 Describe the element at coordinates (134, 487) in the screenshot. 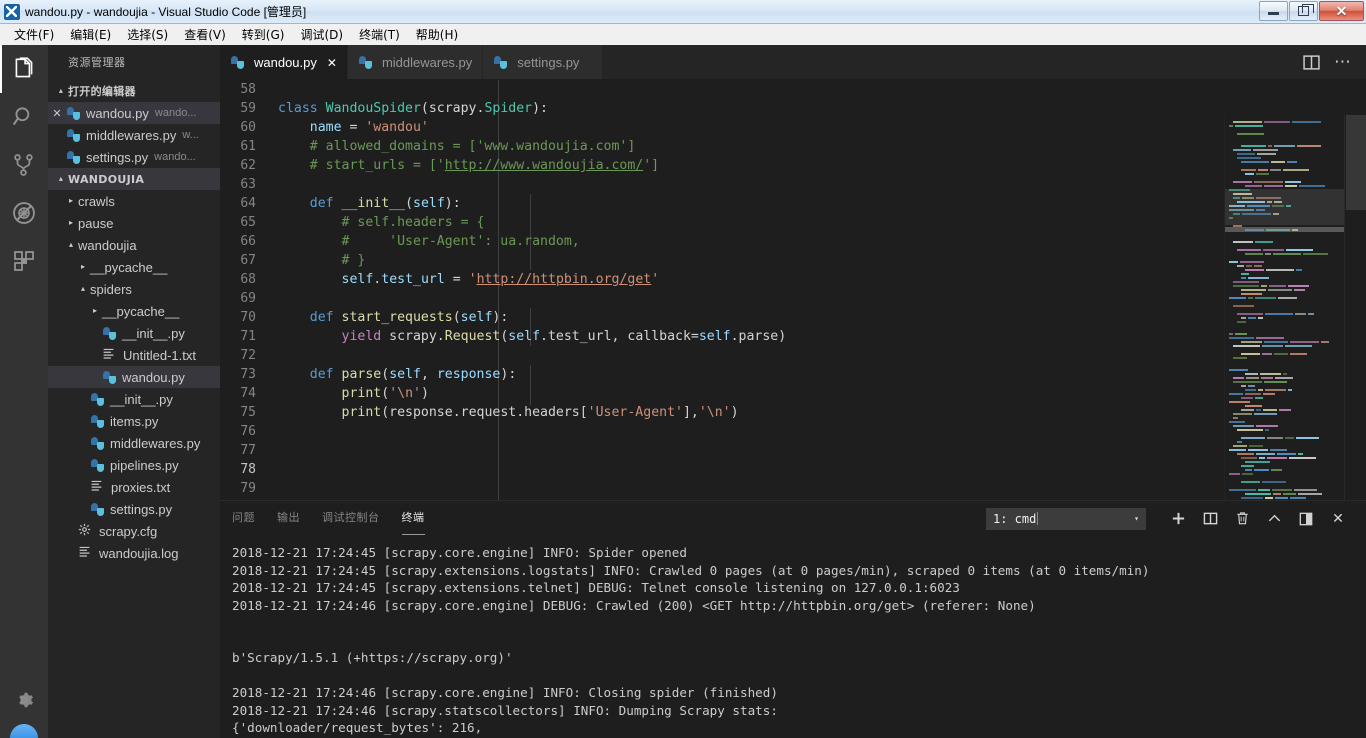

I see `tree-file-proxies-txt: proxies.txt` at that location.